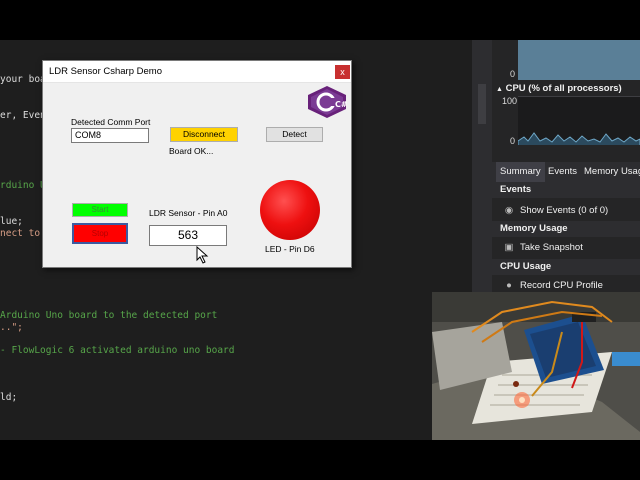 The width and height of the screenshot is (640, 480). What do you see at coordinates (290, 249) in the screenshot?
I see `led-label: LED - Pin D6` at bounding box center [290, 249].